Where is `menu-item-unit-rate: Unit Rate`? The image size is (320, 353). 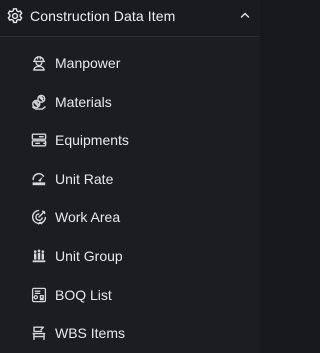 menu-item-unit-rate: Unit Rate is located at coordinates (130, 179).